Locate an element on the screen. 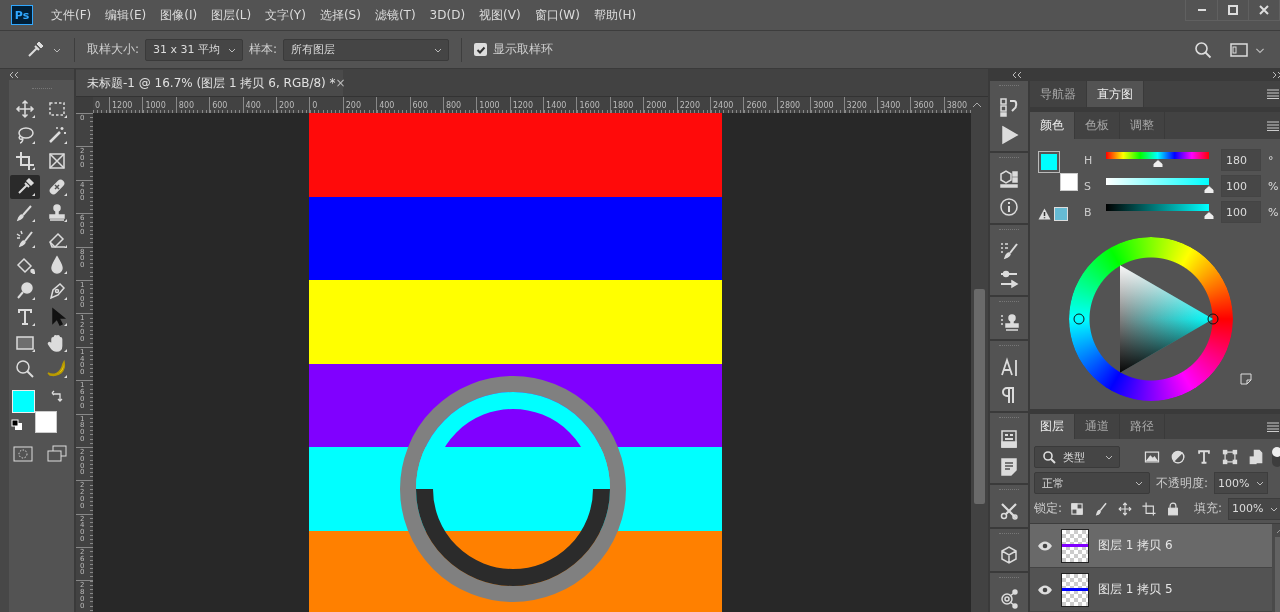 The image size is (1280, 612). channel-label: S is located at coordinates (1087, 186).